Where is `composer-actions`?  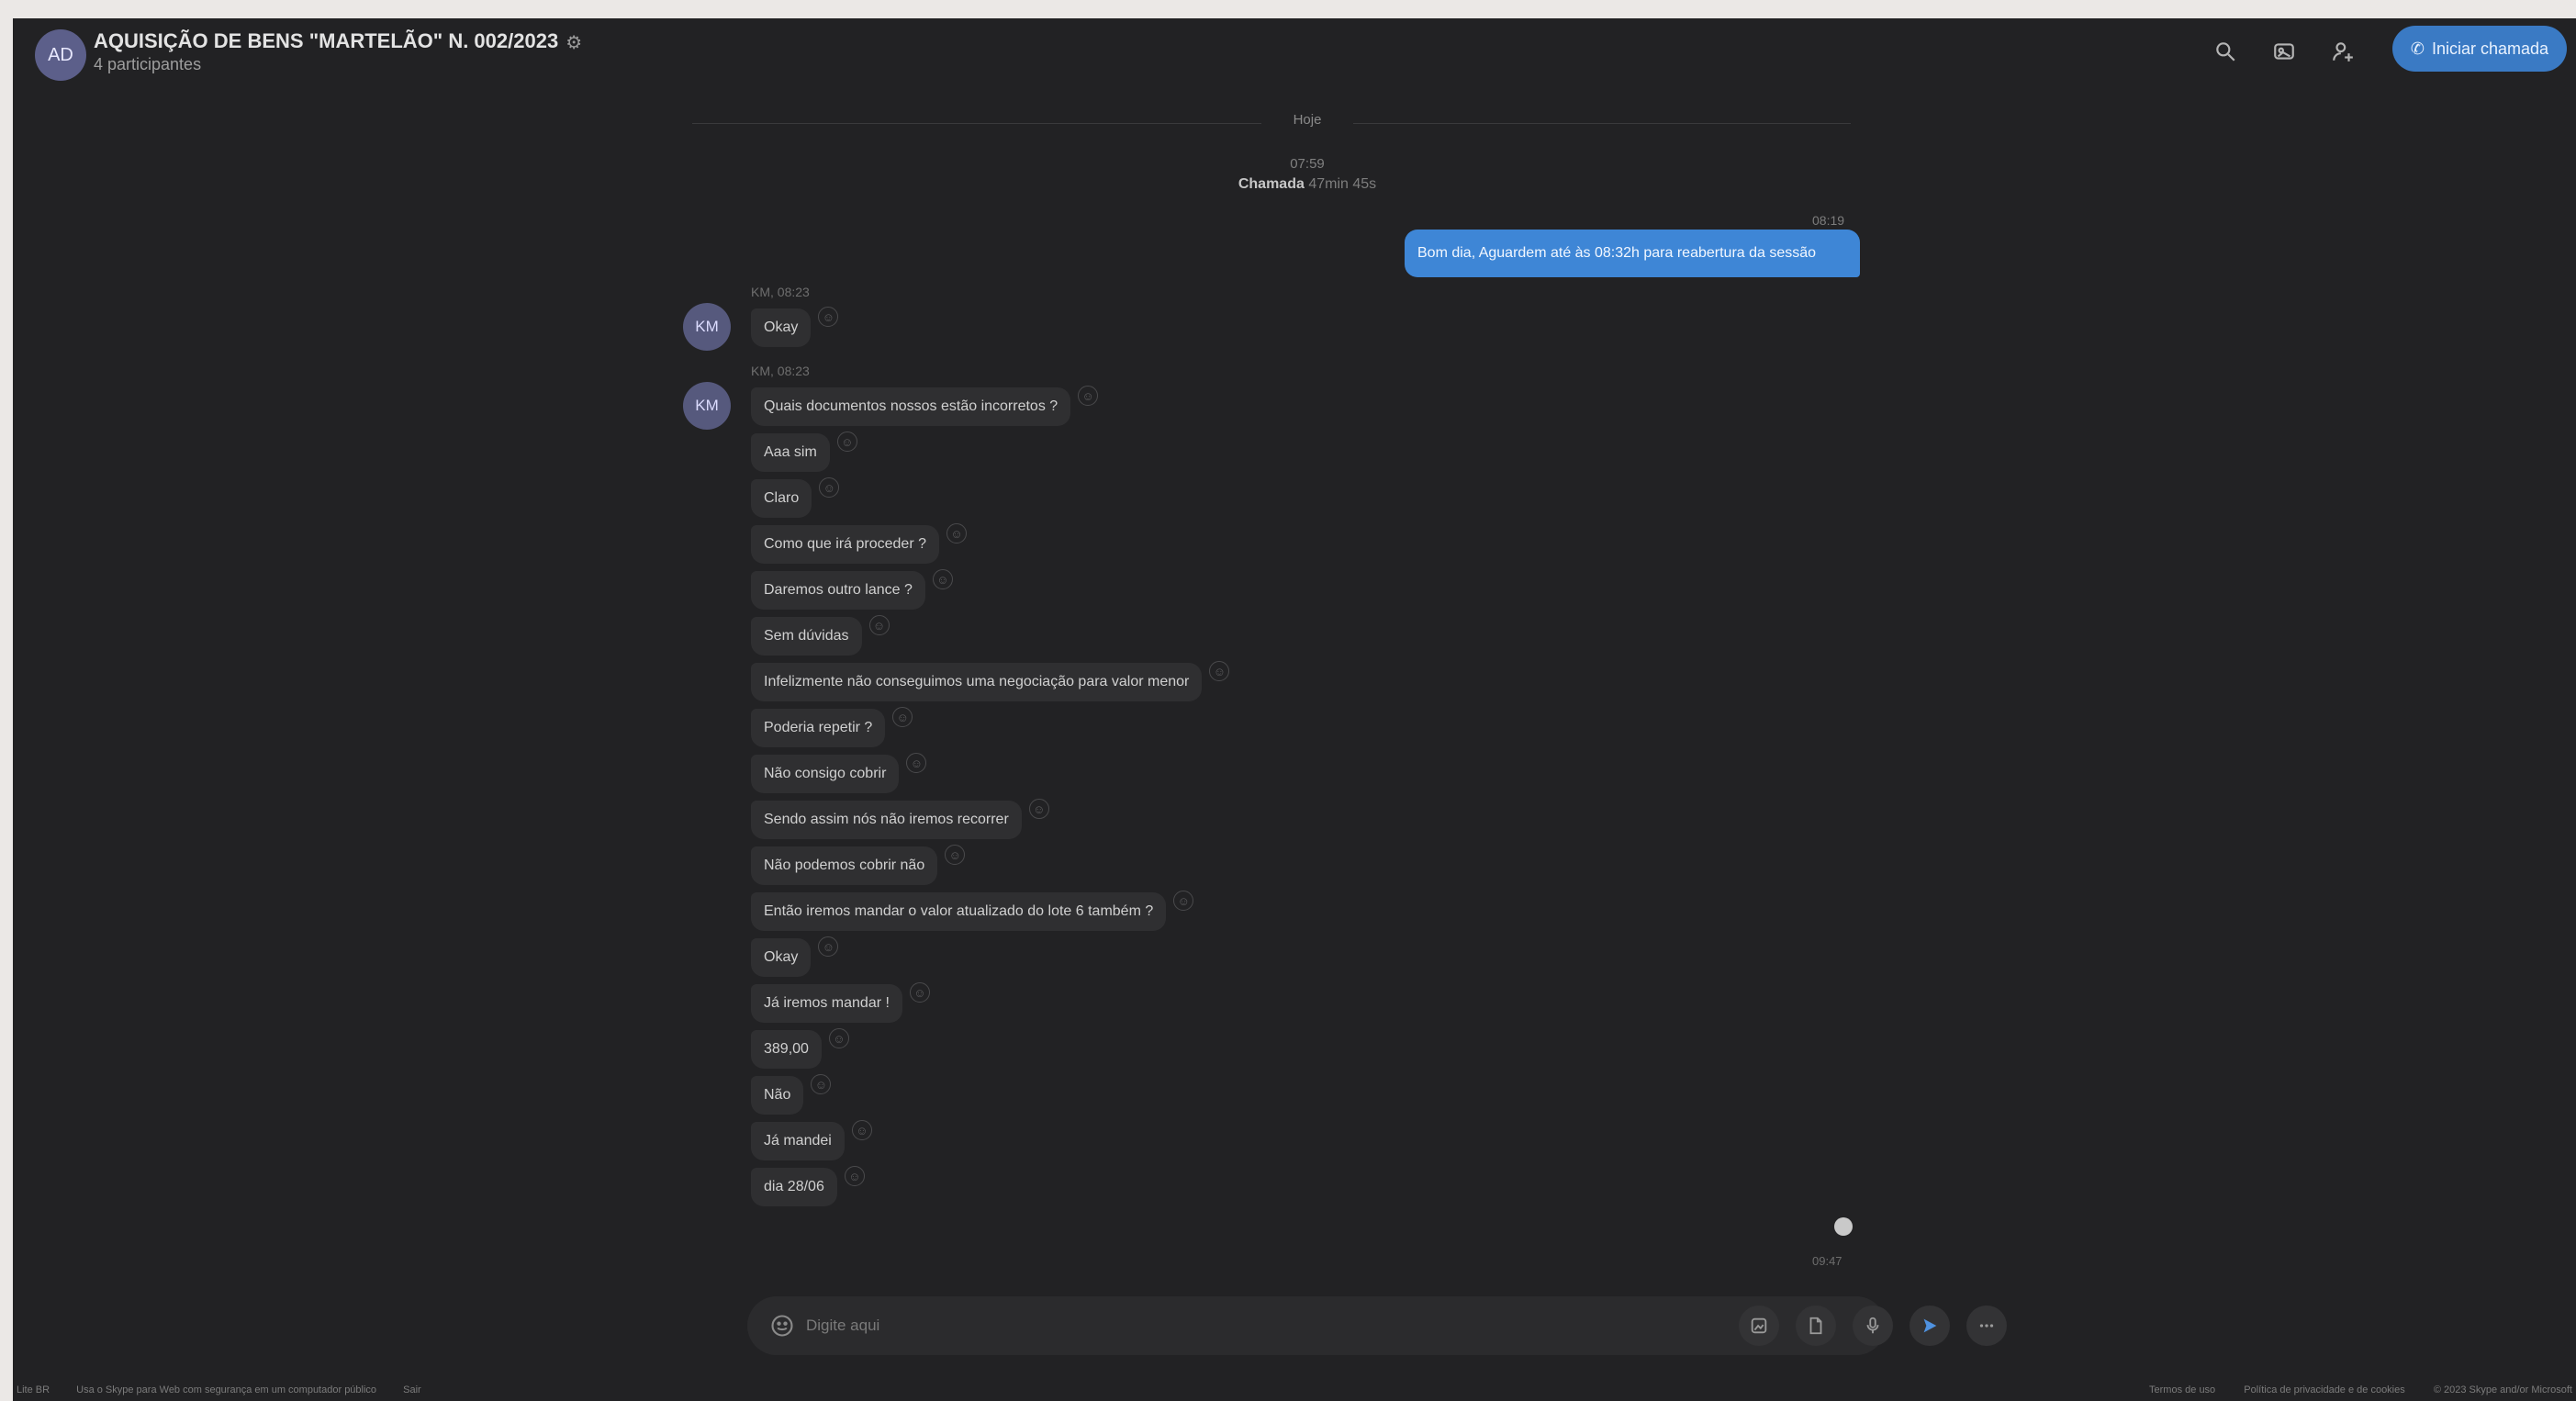
composer-actions is located at coordinates (1873, 1326).